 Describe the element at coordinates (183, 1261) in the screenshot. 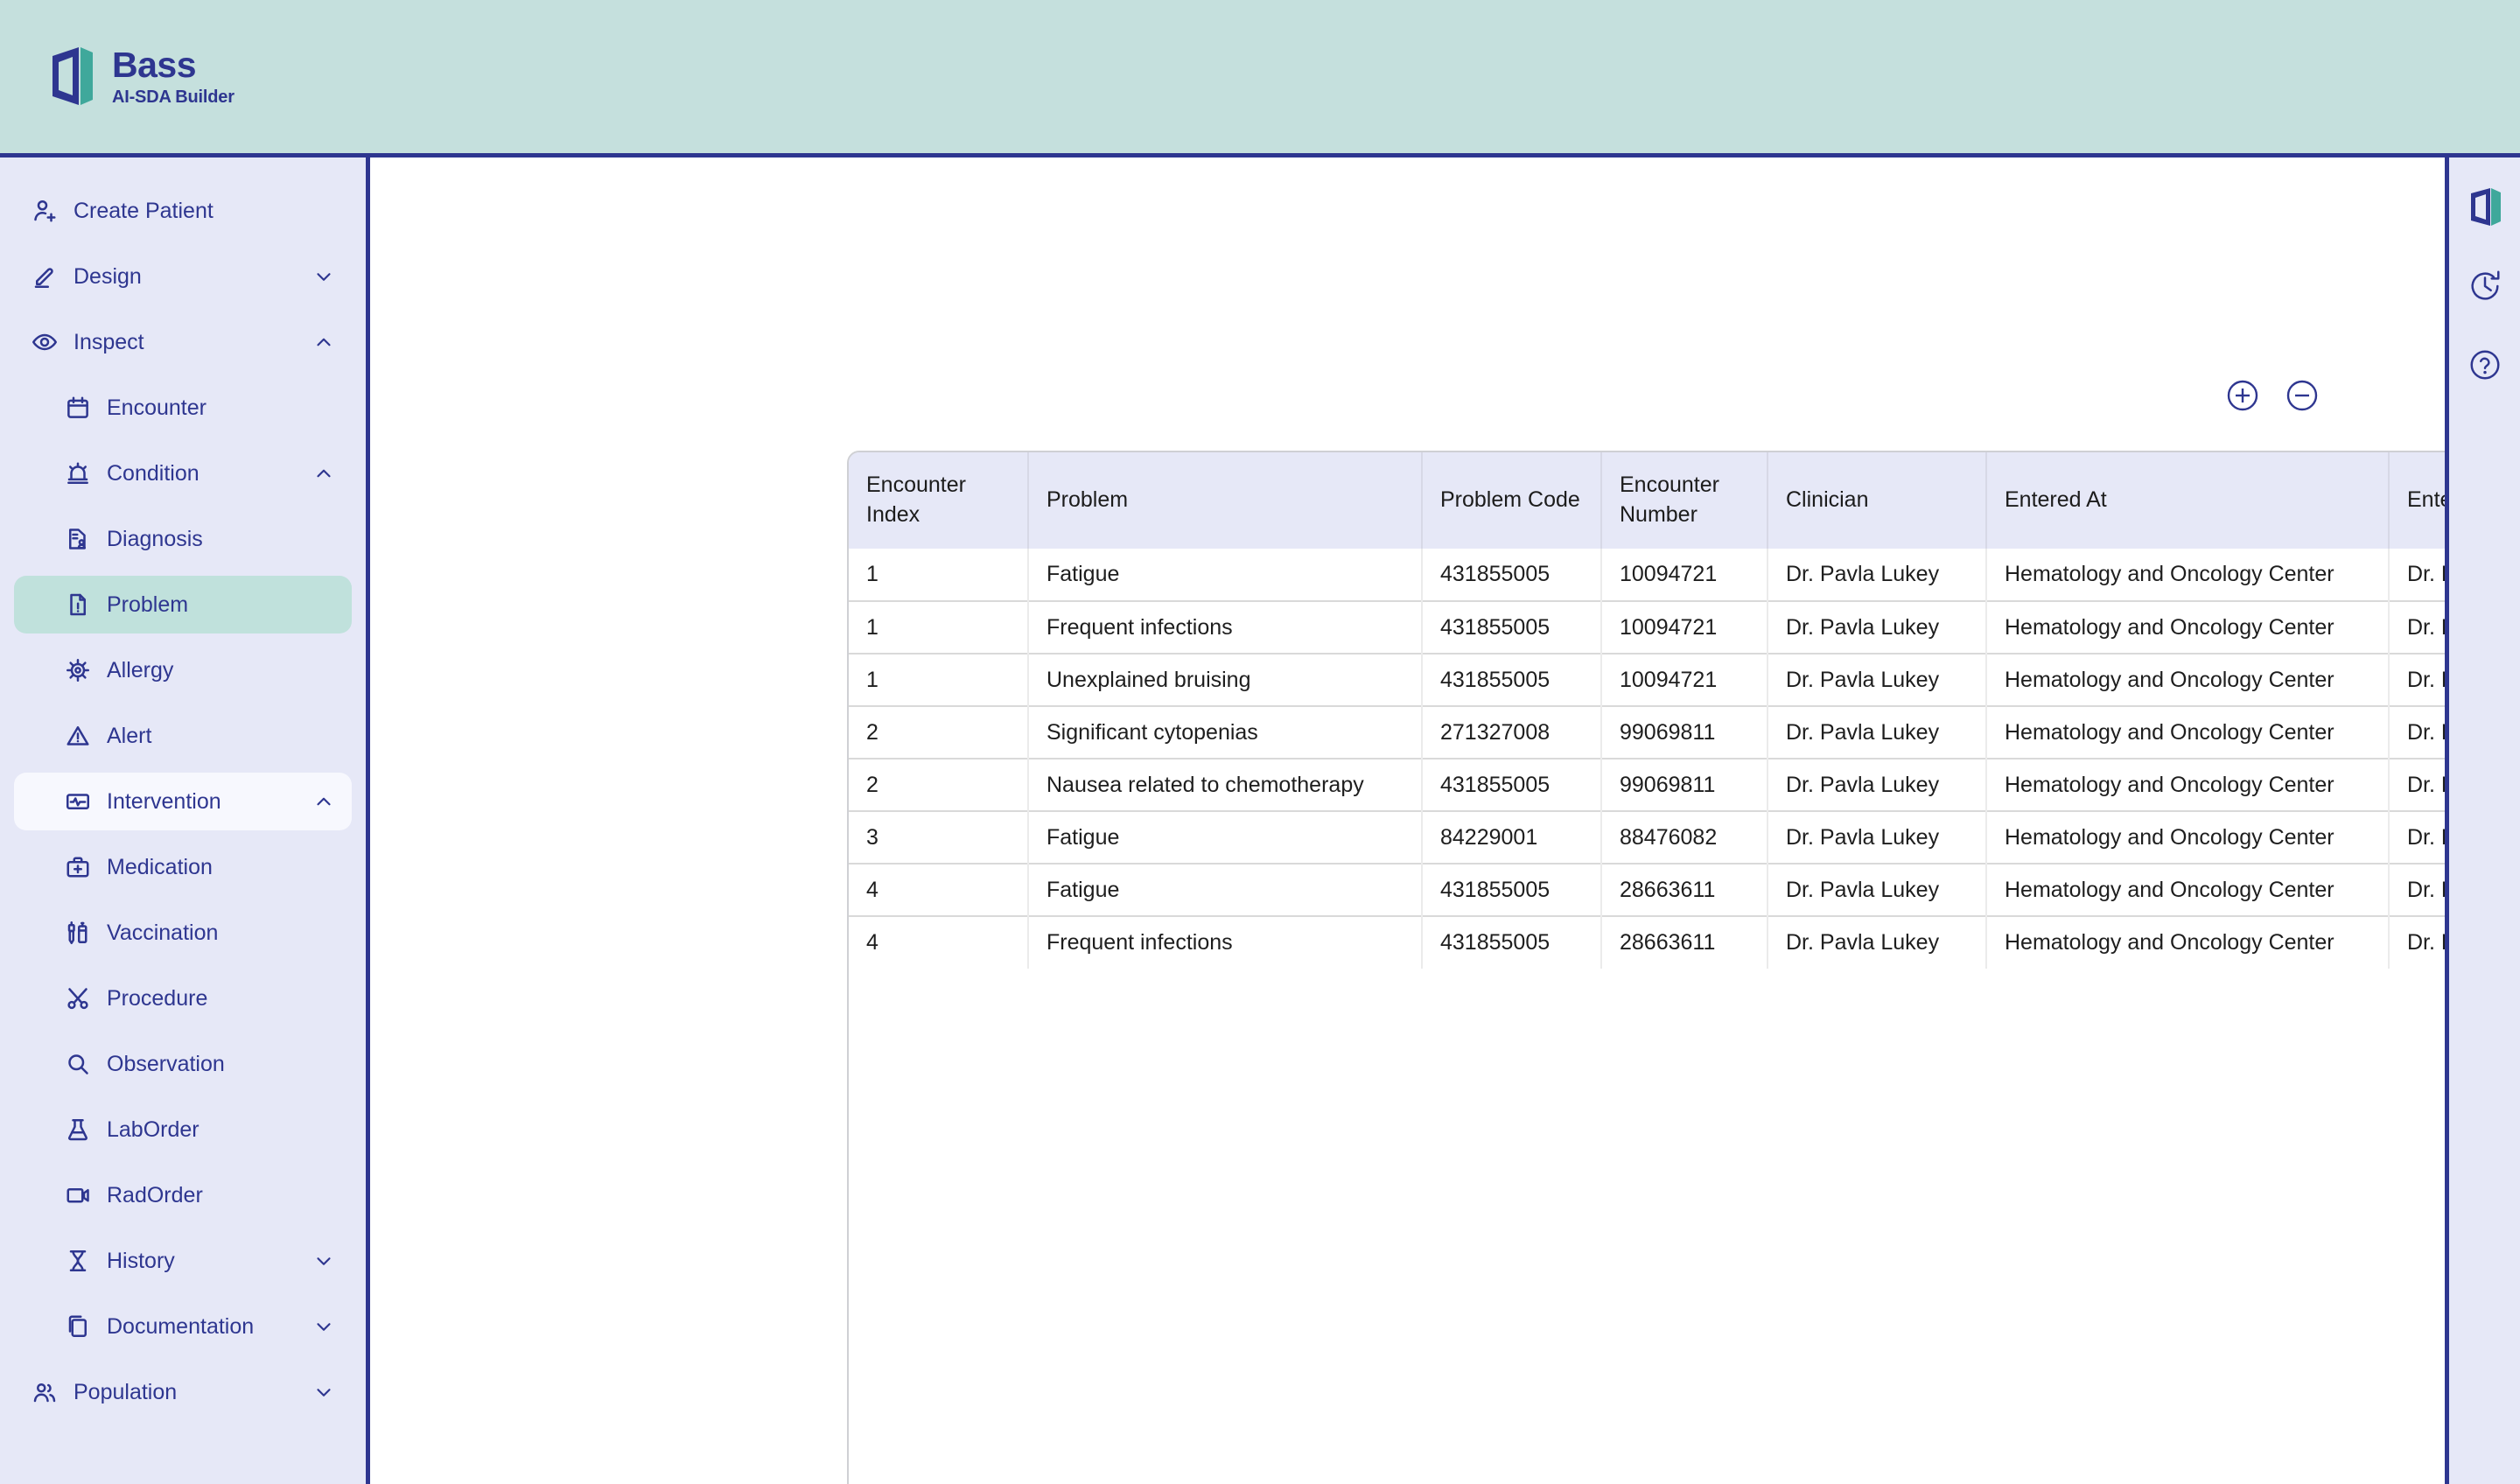

I see `sidebar-item-history: History` at that location.